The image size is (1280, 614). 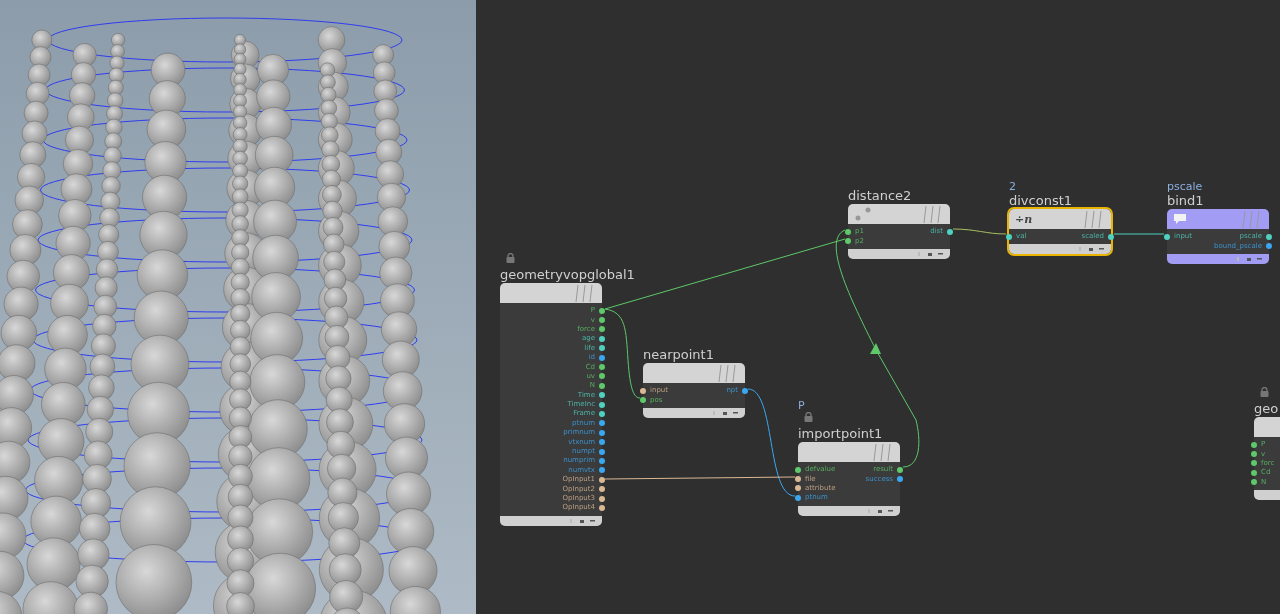 What do you see at coordinates (801, 405) in the screenshot?
I see `node-parameter-label: P` at bounding box center [801, 405].